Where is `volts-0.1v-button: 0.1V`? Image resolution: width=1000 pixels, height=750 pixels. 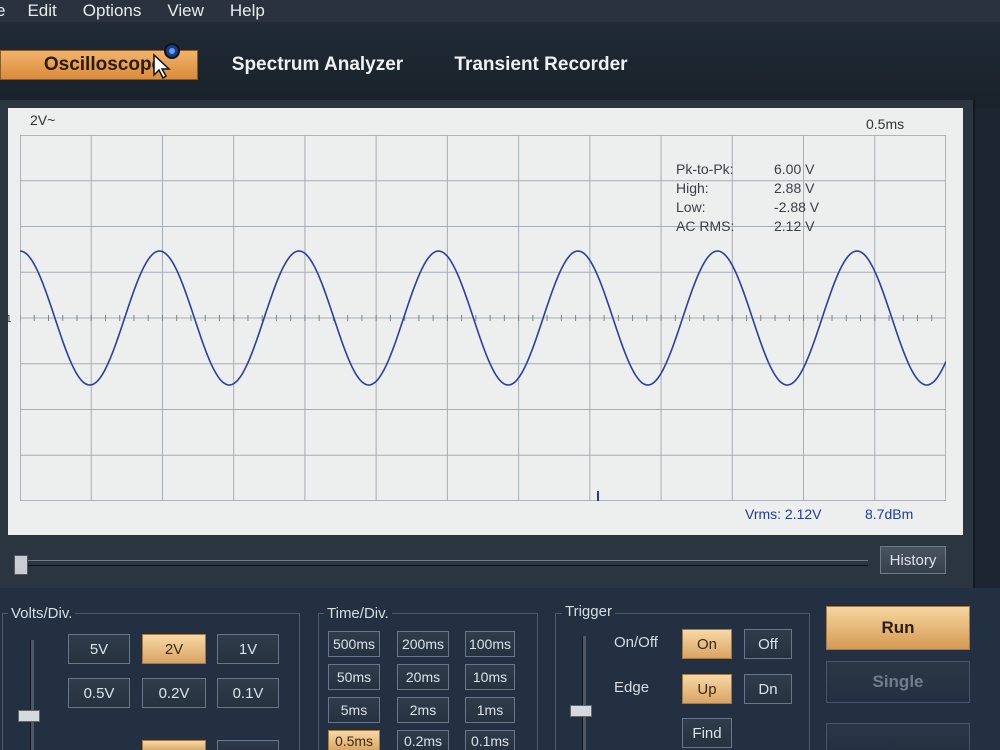
volts-0.1v-button: 0.1V is located at coordinates (248, 693).